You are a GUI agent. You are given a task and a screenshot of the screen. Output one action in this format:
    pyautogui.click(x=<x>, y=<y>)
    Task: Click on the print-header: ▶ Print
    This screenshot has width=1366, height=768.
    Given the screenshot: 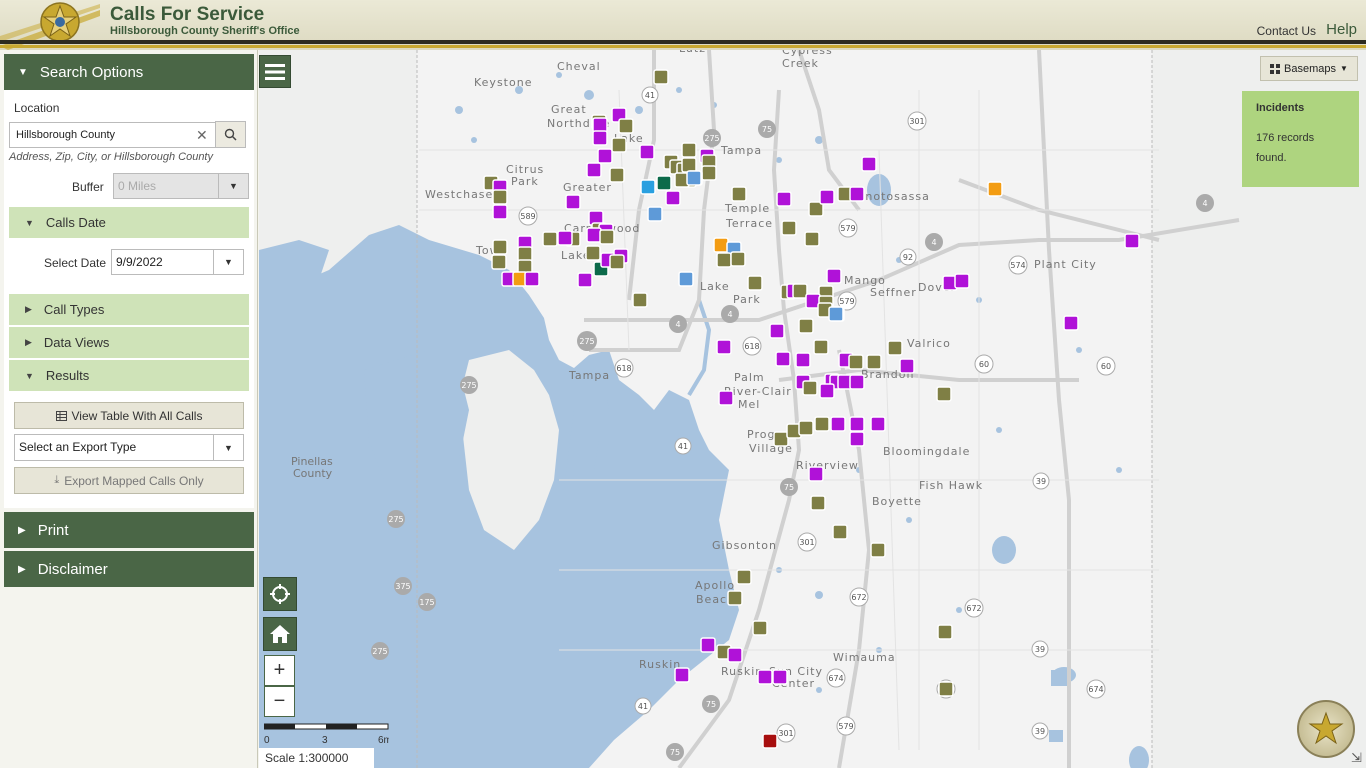 What is the action you would take?
    pyautogui.click(x=129, y=530)
    